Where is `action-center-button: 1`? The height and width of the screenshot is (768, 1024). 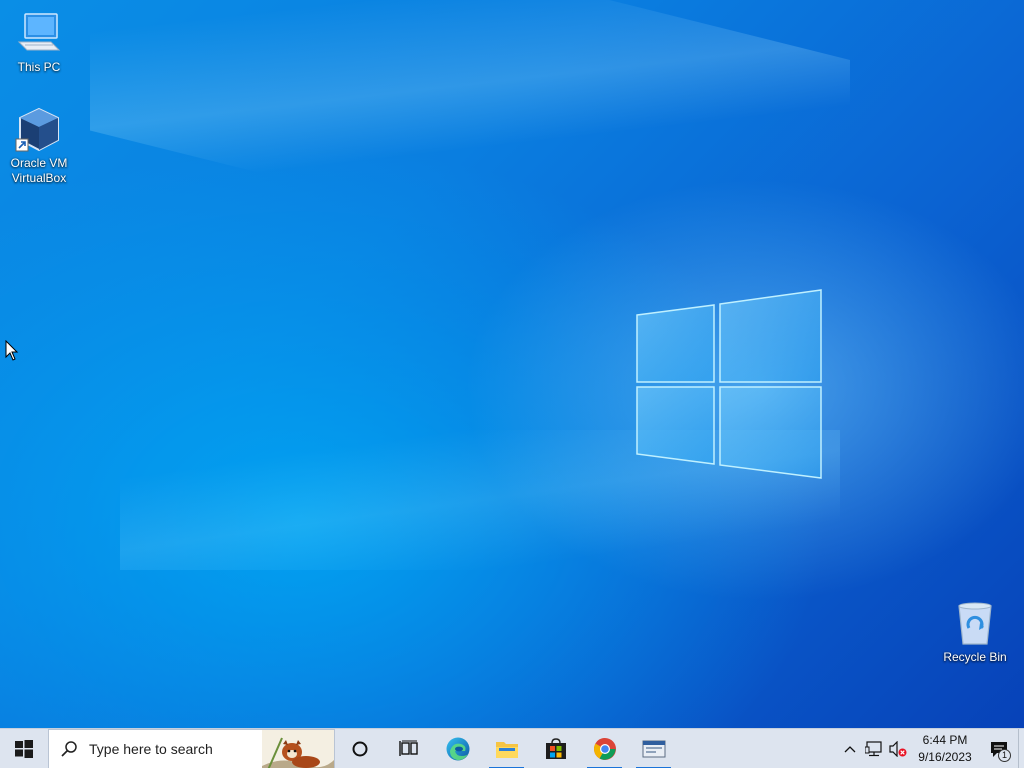
action-center-button: 1 is located at coordinates (999, 748).